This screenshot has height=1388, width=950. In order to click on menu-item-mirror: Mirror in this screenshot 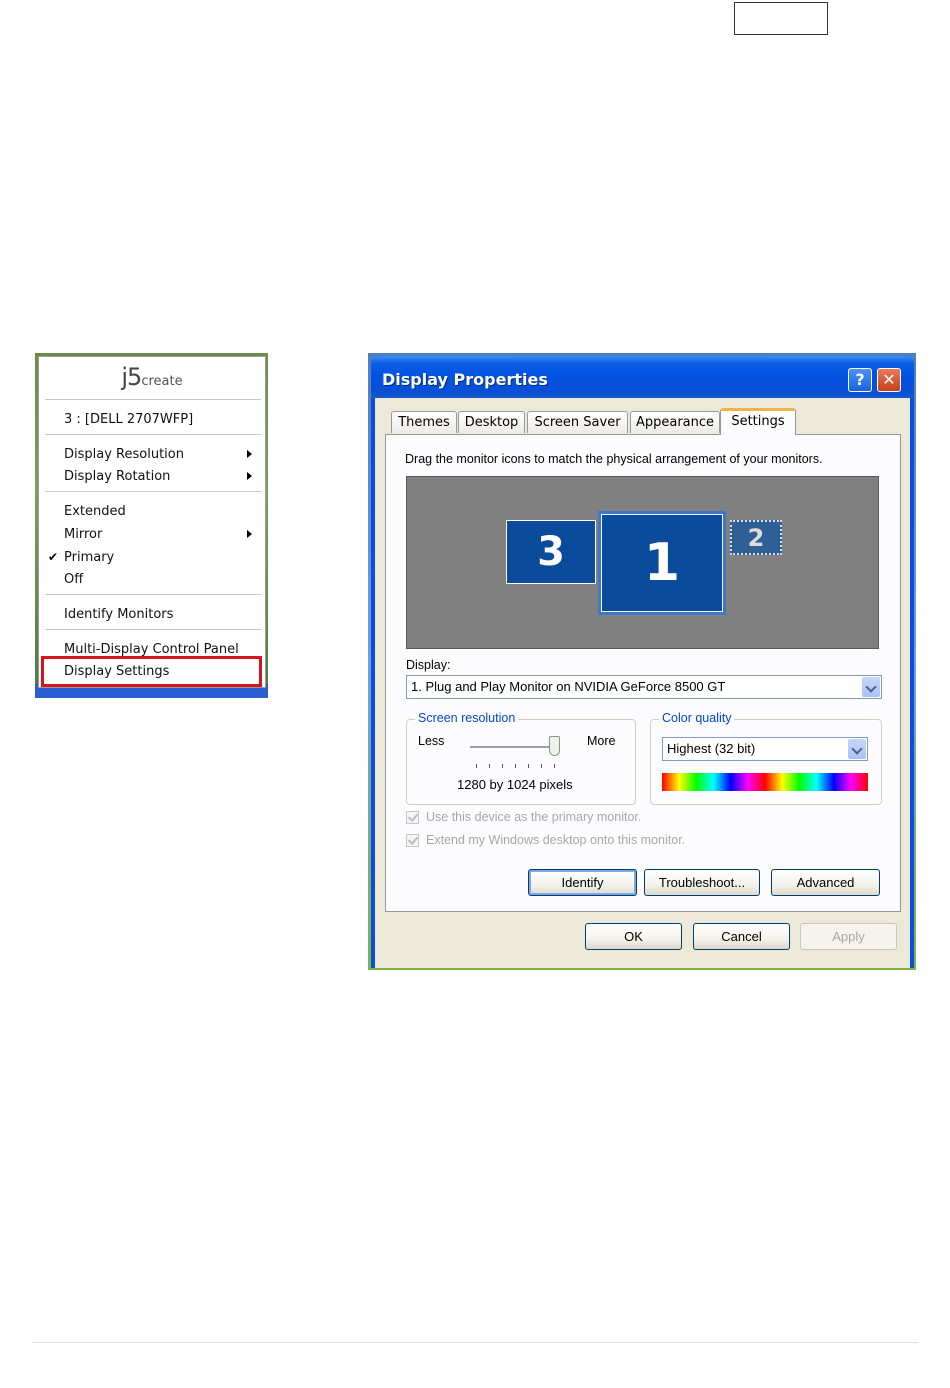, I will do `click(83, 534)`.